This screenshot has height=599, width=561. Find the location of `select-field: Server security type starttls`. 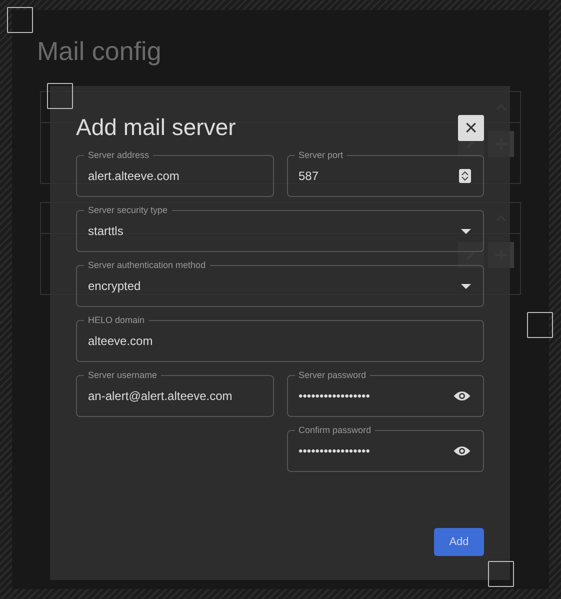

select-field: Server security type starttls is located at coordinates (280, 228).